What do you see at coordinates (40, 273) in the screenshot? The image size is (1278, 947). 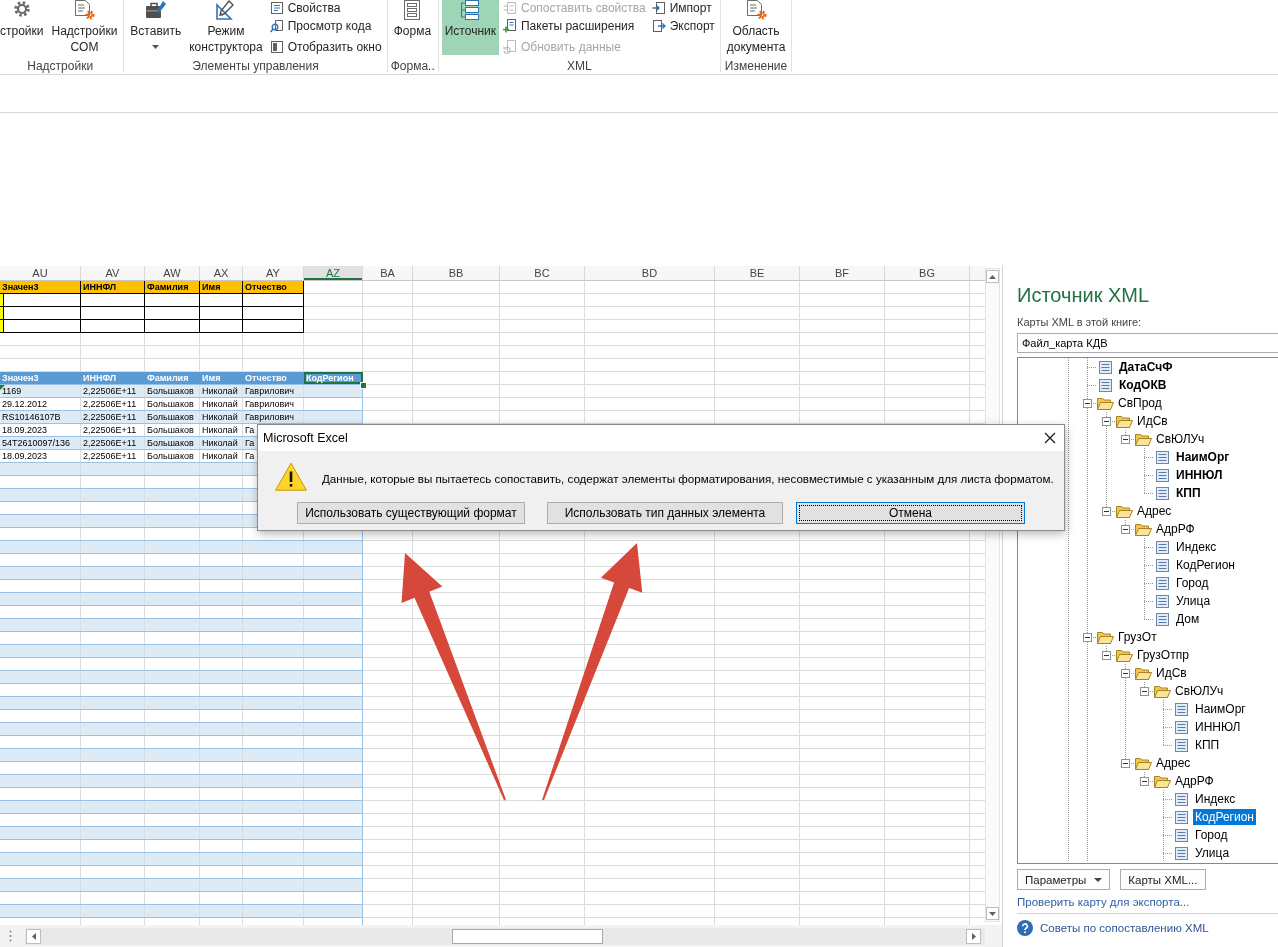 I see `column-header: AU` at bounding box center [40, 273].